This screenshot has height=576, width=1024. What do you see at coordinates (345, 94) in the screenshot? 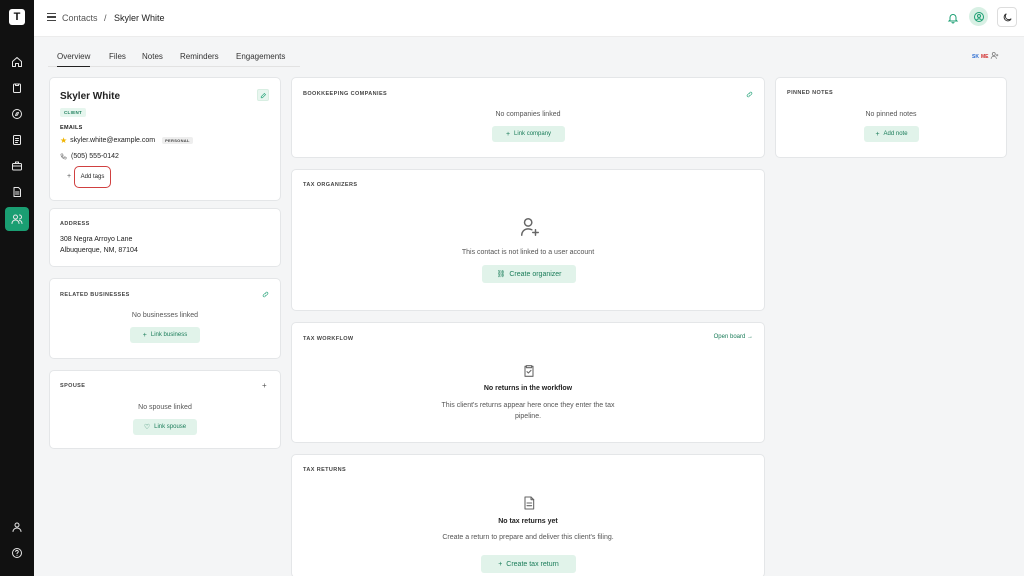
I see `bookkeeping-title: BOOKKEEPING COMPANIES` at bounding box center [345, 94].